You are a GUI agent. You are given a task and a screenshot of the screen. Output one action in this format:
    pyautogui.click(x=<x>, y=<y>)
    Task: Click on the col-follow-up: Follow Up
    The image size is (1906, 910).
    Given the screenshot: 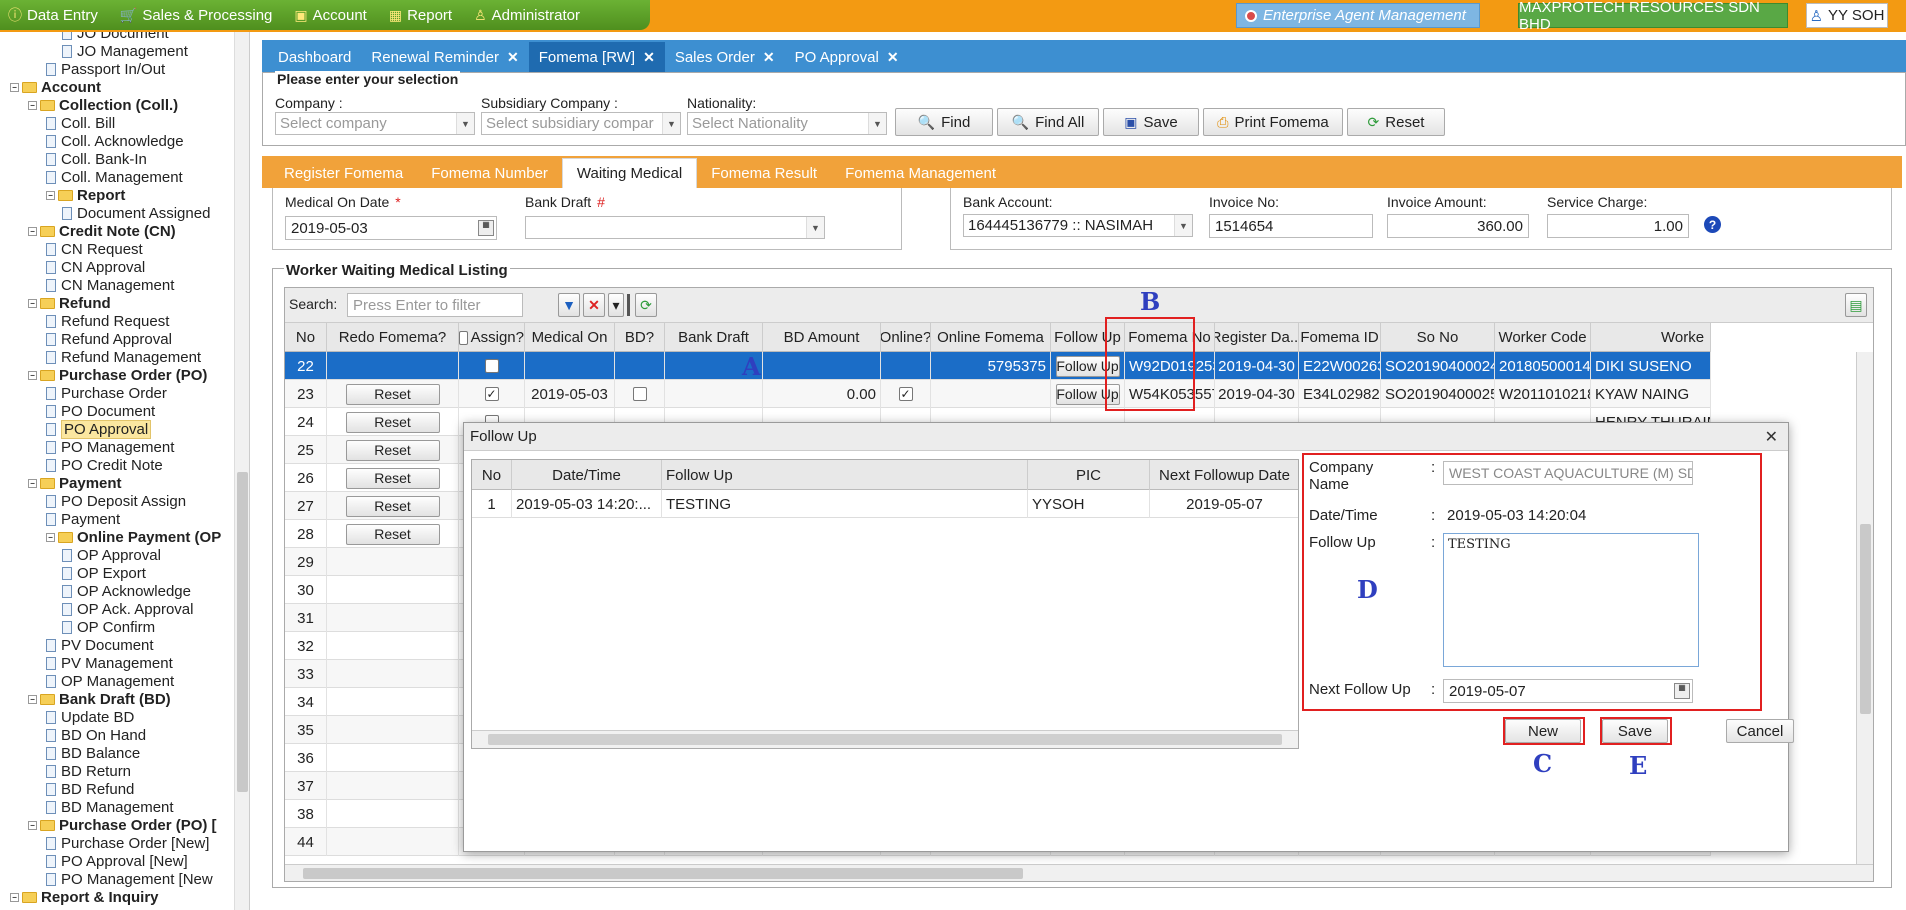 What is the action you would take?
    pyautogui.click(x=845, y=475)
    